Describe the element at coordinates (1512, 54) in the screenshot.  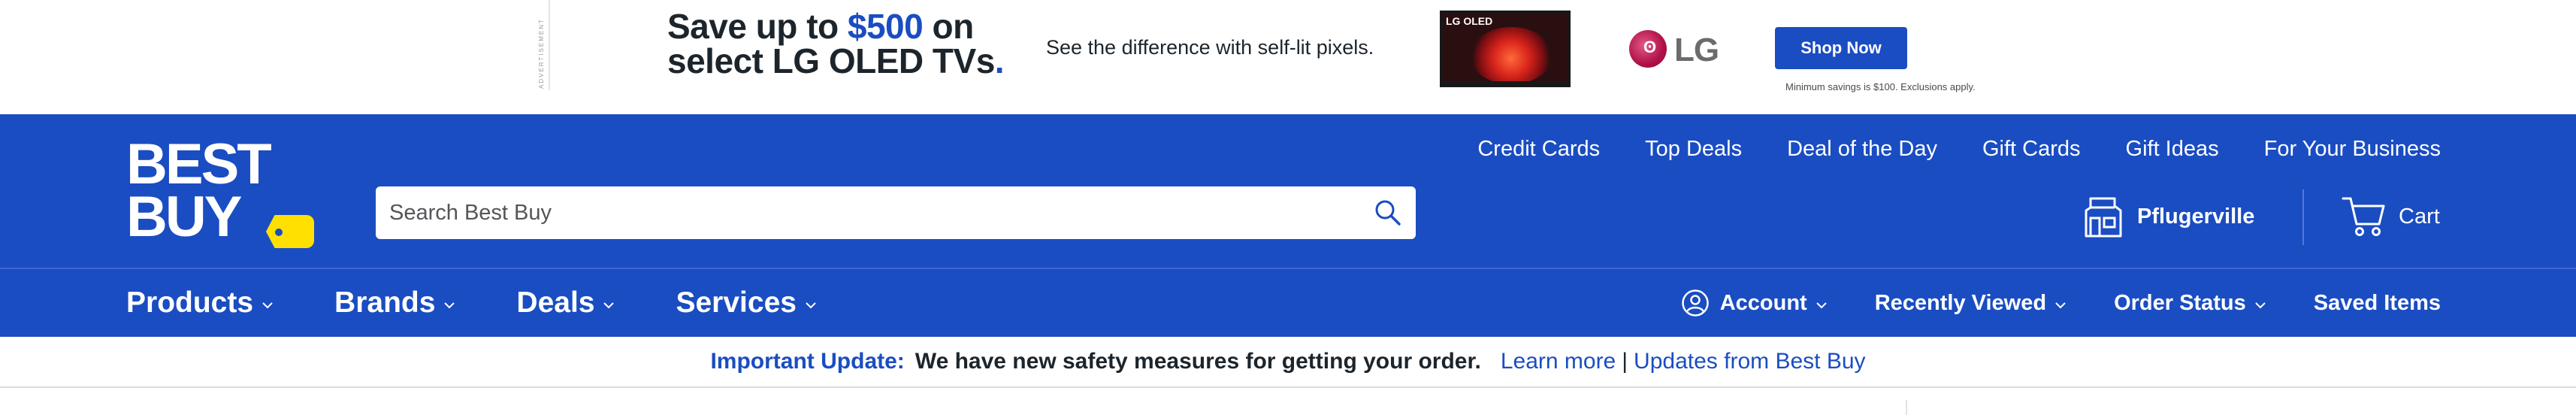
I see `tv-screen-glow` at that location.